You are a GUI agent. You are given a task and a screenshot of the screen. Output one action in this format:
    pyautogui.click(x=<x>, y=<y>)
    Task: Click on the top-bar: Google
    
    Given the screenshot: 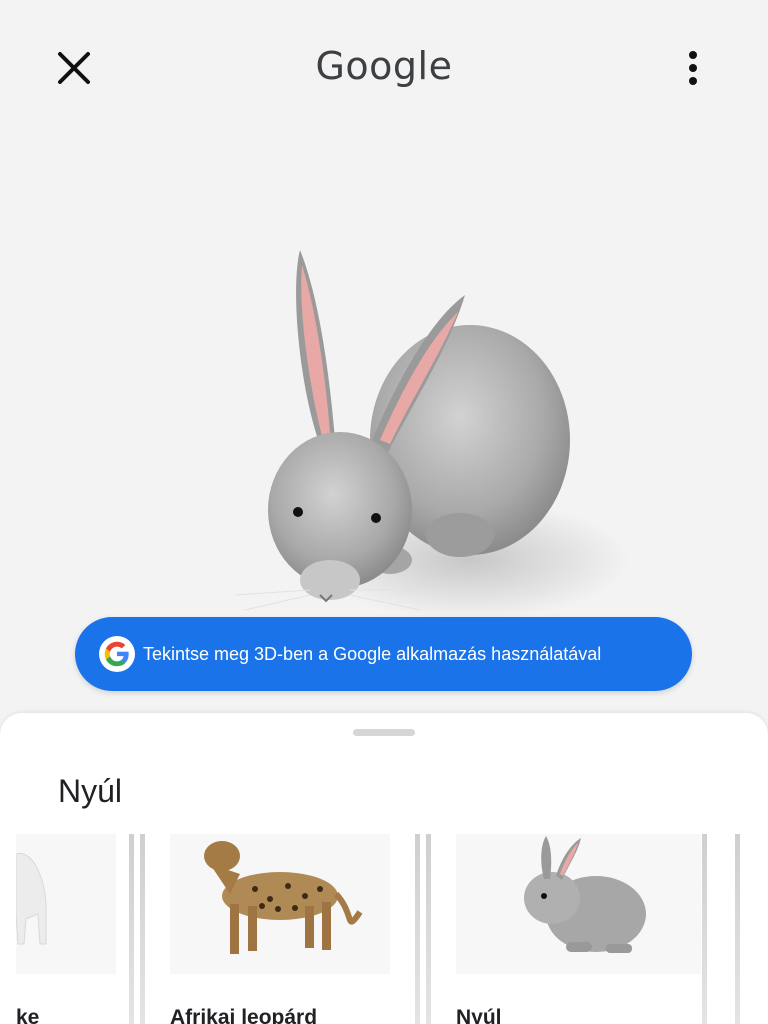 What is the action you would take?
    pyautogui.click(x=384, y=70)
    